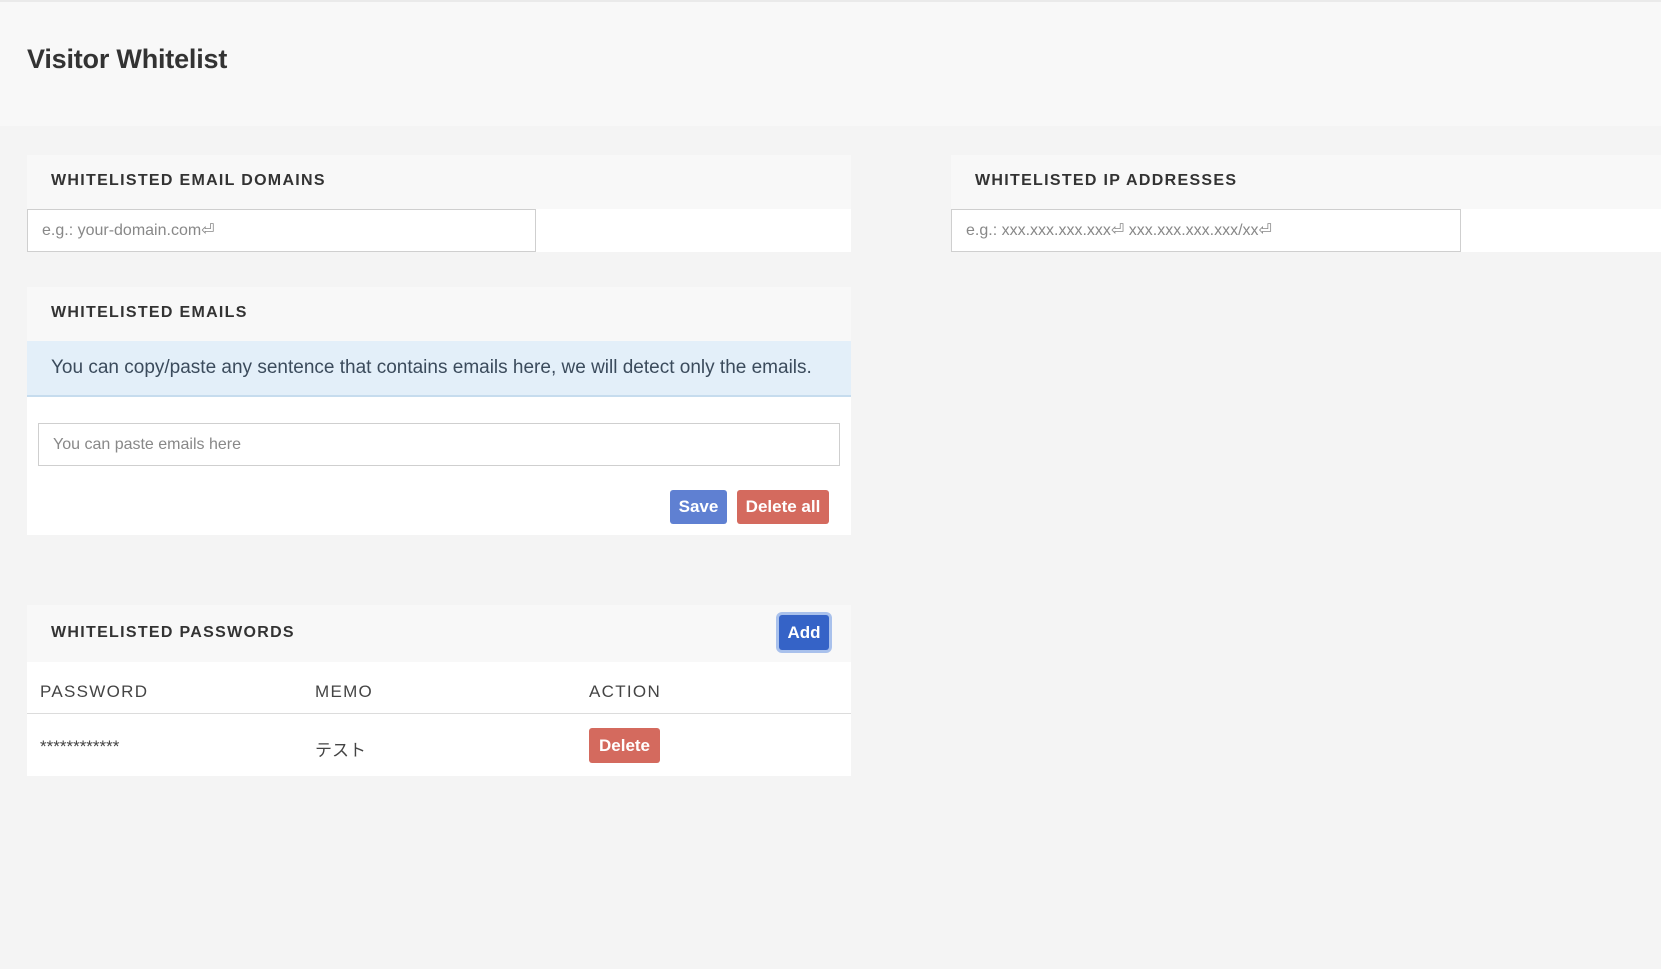 The height and width of the screenshot is (969, 1661). Describe the element at coordinates (698, 507) in the screenshot. I see `save-button: Save` at that location.